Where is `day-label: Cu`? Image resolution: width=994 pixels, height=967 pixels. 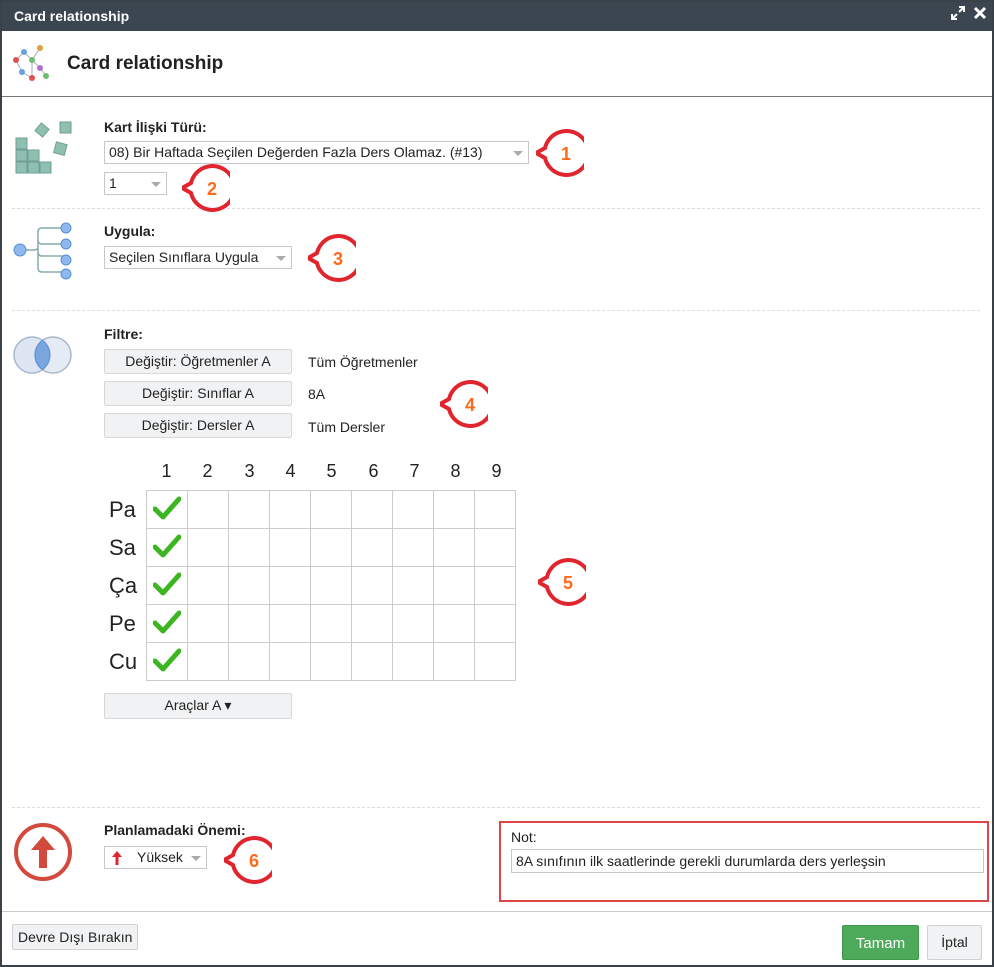 day-label: Cu is located at coordinates (123, 661).